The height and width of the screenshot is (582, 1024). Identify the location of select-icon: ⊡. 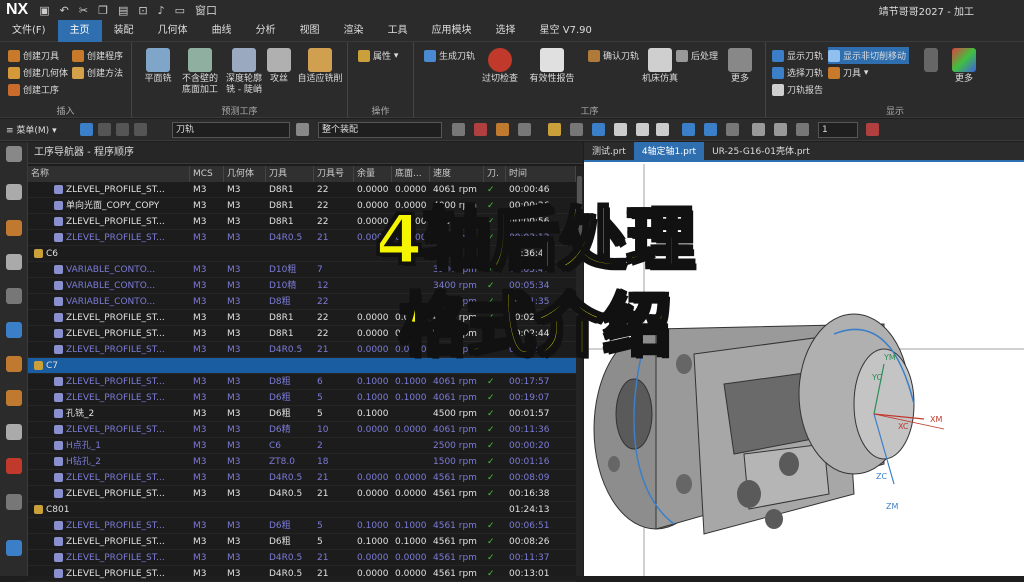
(142, 10).